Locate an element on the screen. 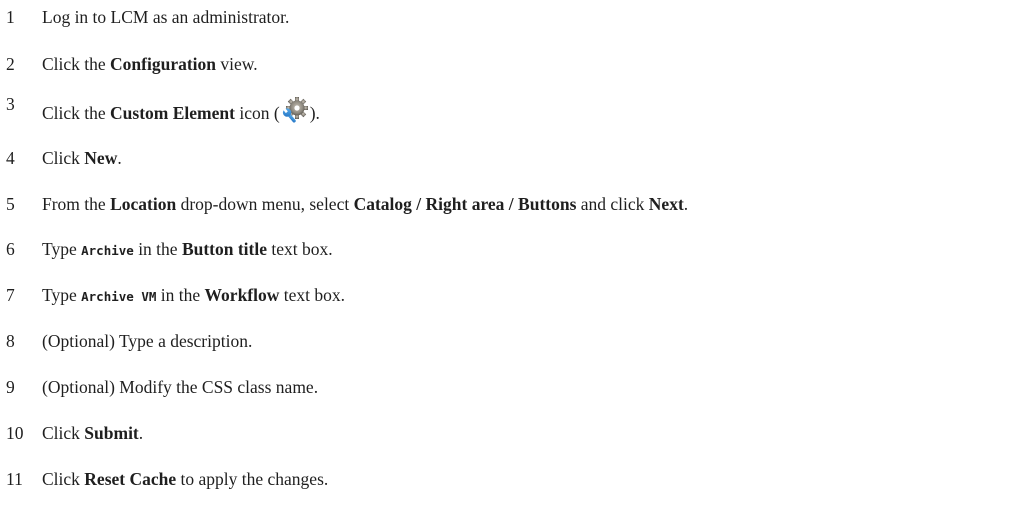  step-text: Click New. is located at coordinates (82, 158).